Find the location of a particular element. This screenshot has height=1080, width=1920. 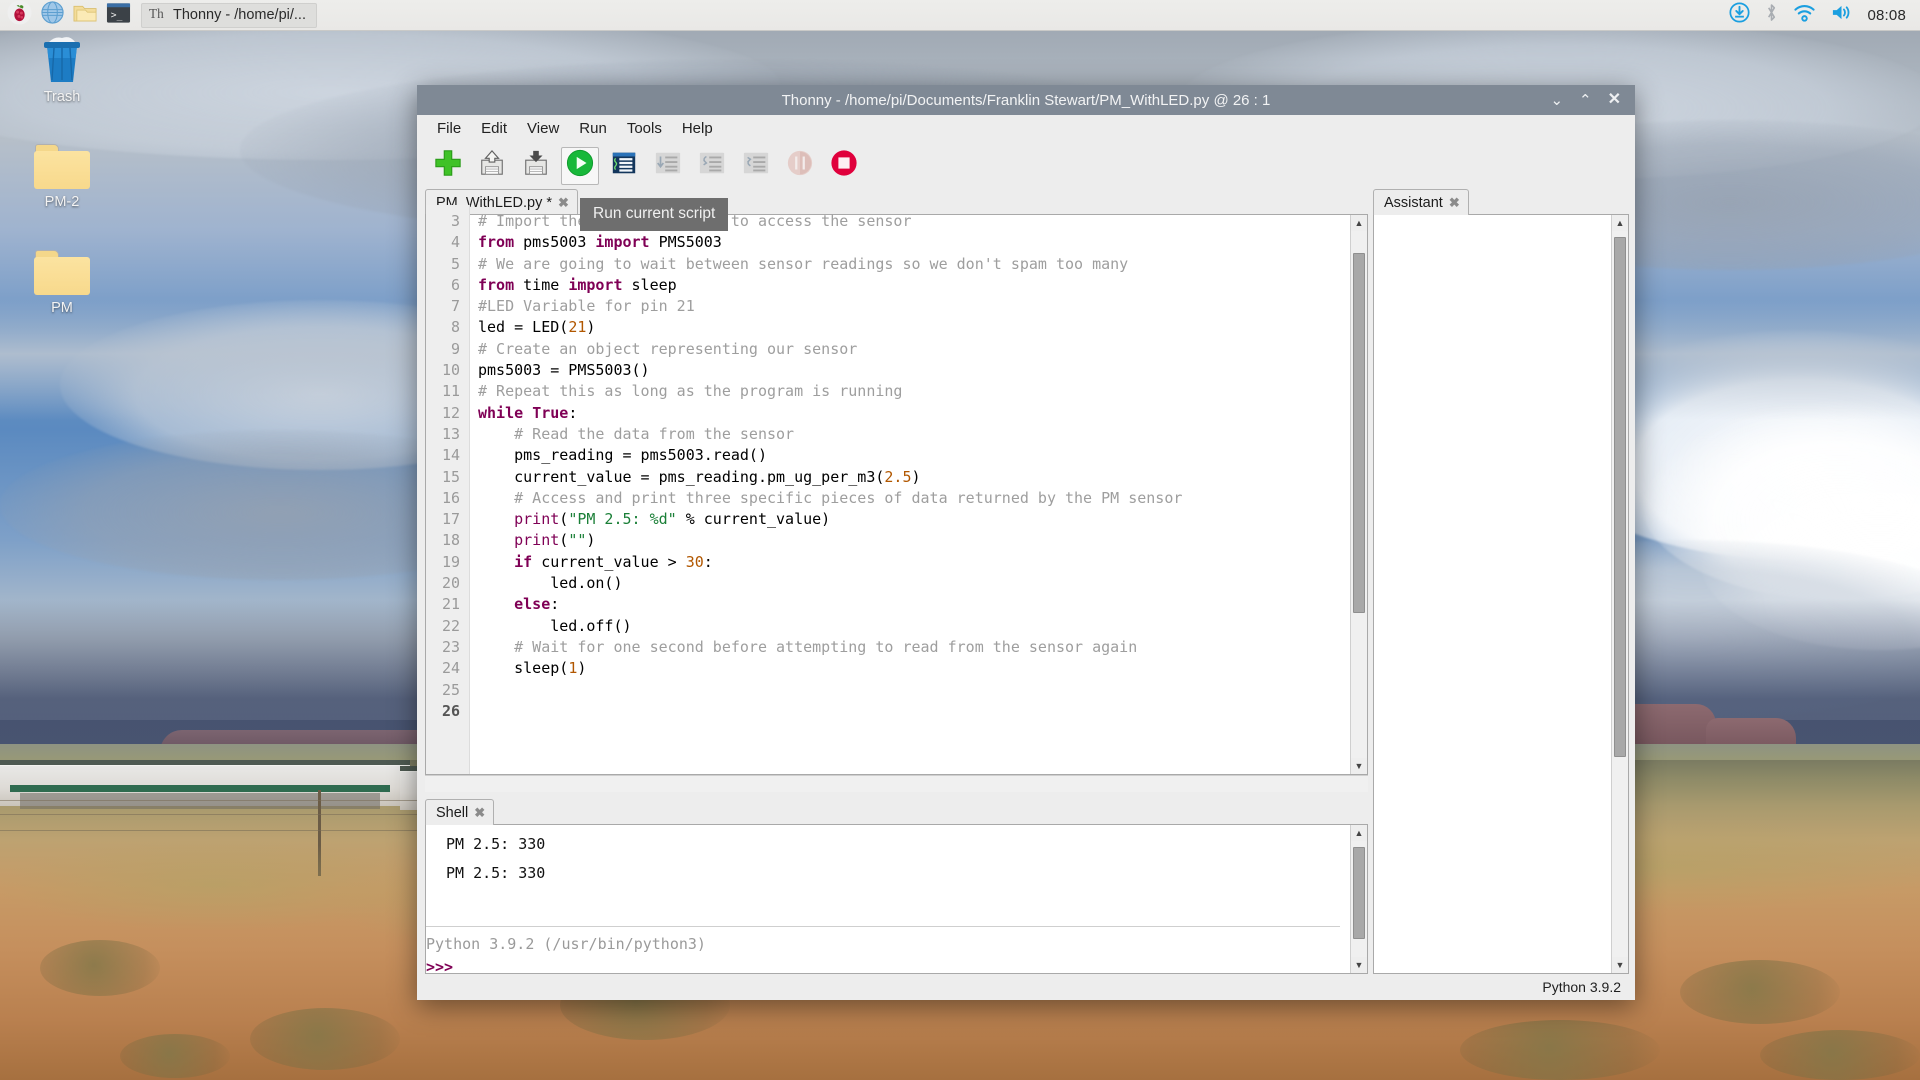

assistant-tab-close-icon: ✖ is located at coordinates (1454, 203).